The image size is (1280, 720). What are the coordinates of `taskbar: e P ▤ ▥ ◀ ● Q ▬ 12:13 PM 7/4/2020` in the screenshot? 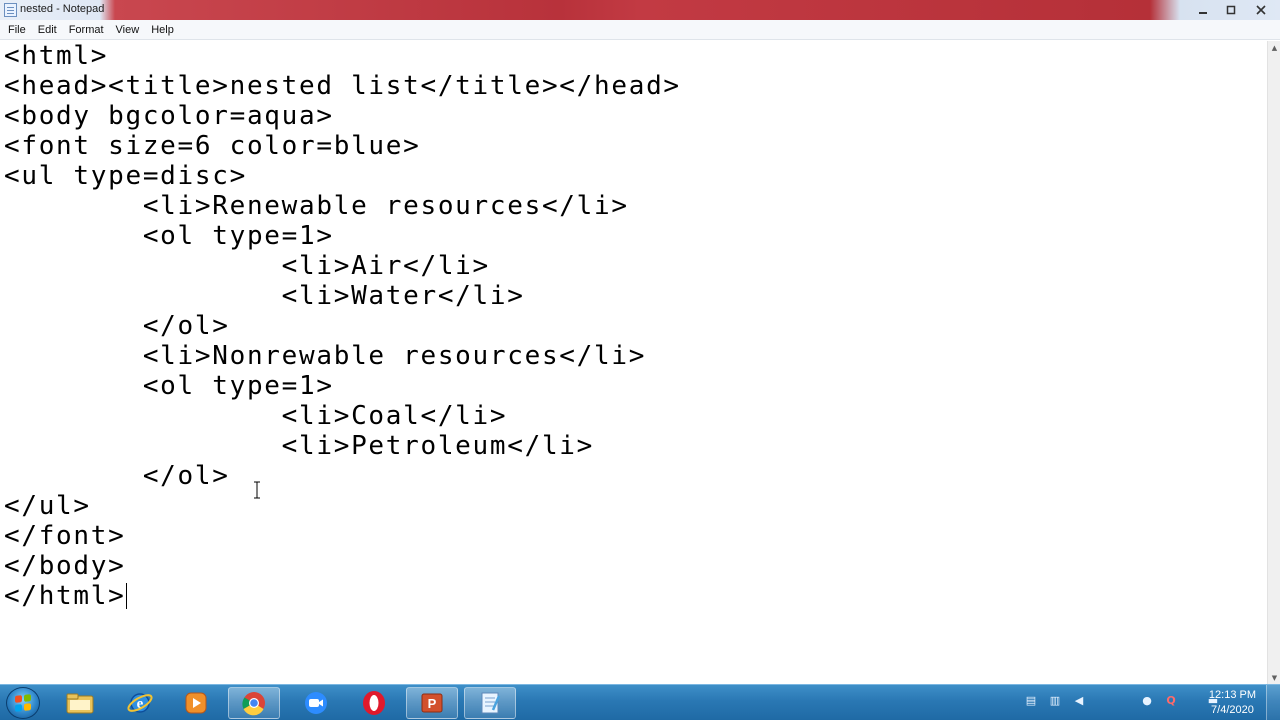 It's located at (640, 702).